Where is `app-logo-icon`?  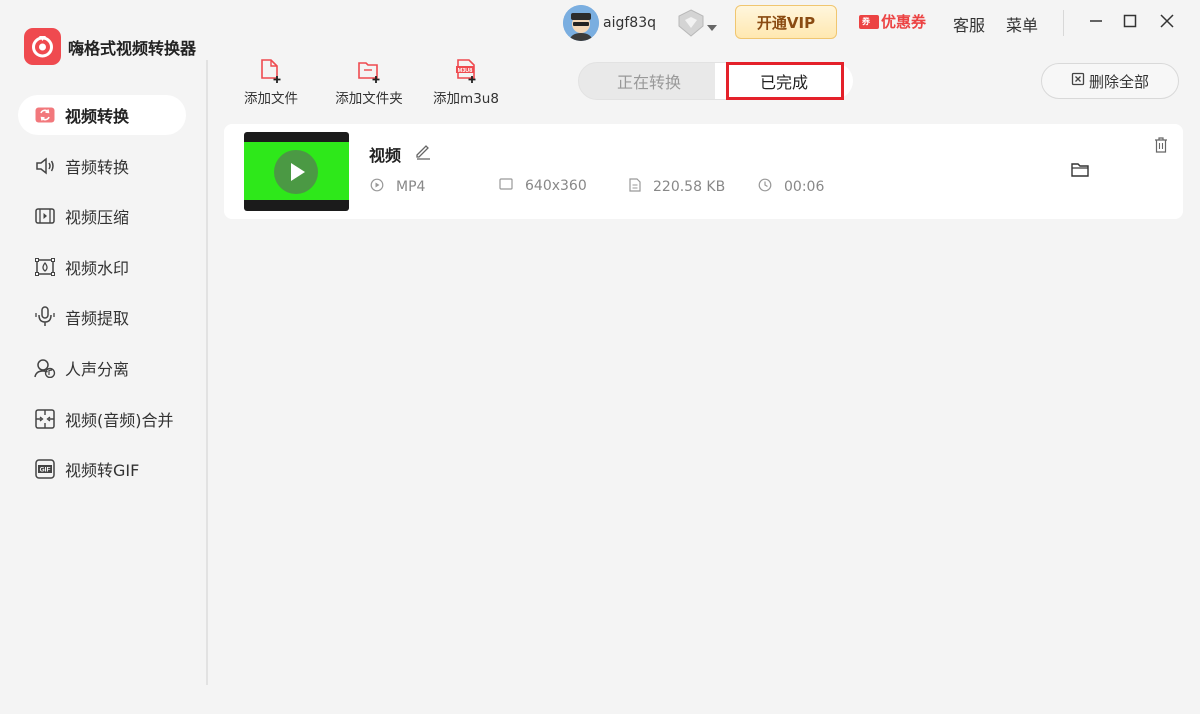 app-logo-icon is located at coordinates (42, 46).